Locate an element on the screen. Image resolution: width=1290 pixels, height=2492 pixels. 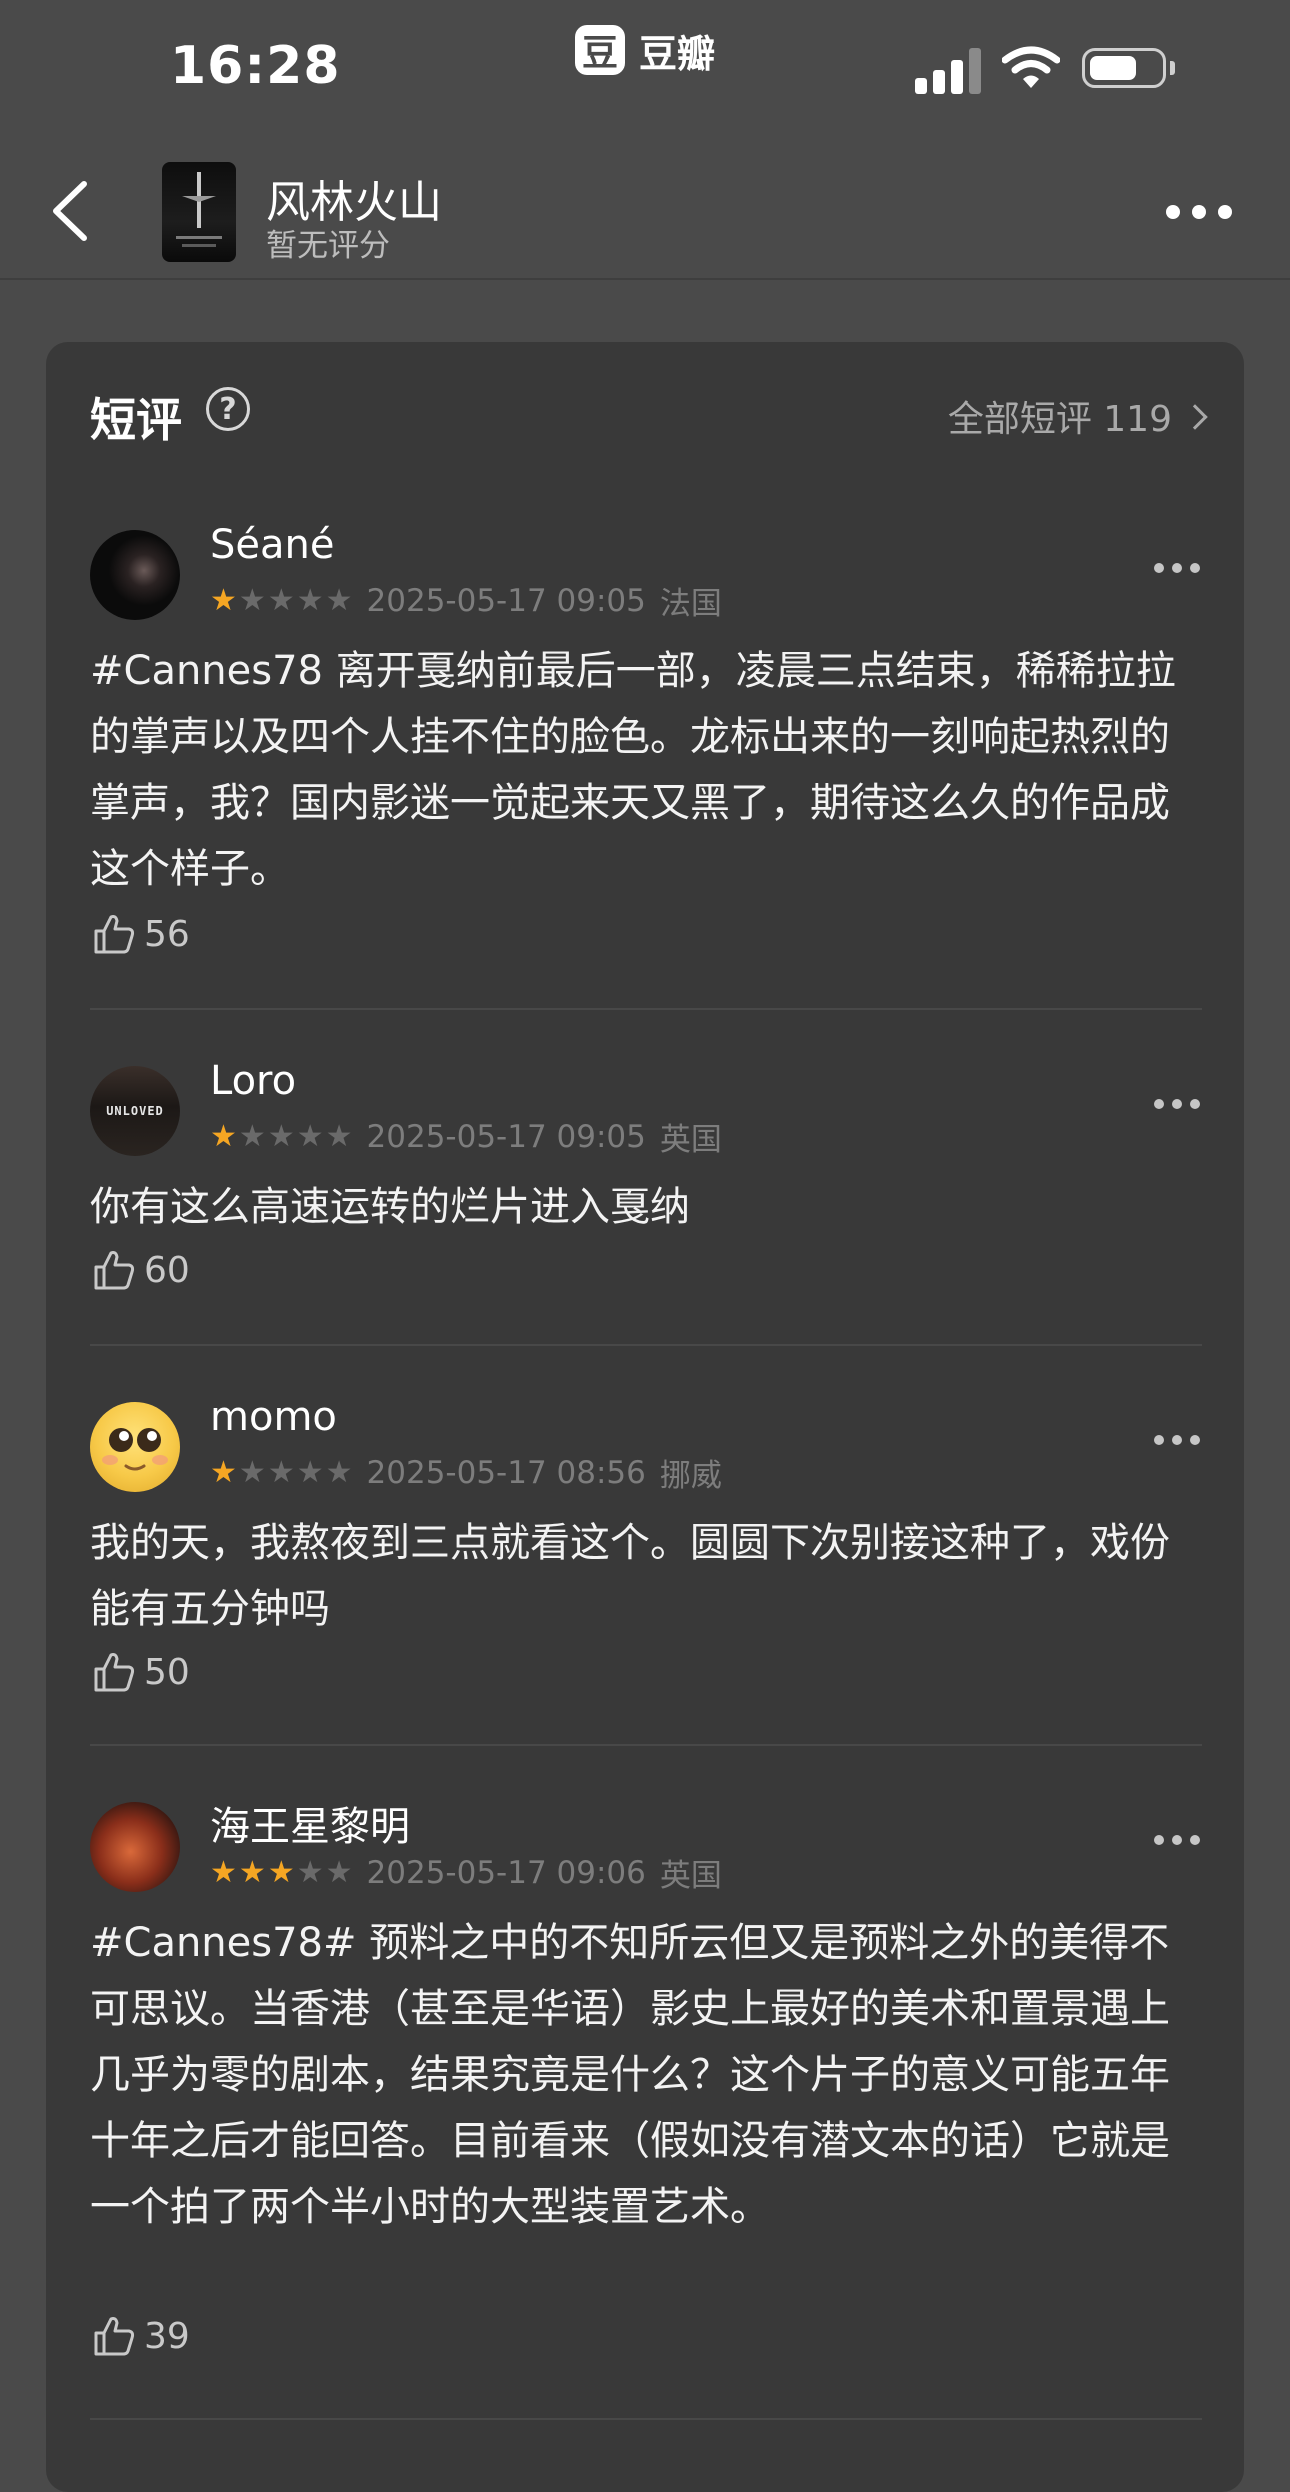
app-indicator: 豆 豆瓣 is located at coordinates (645, 50).